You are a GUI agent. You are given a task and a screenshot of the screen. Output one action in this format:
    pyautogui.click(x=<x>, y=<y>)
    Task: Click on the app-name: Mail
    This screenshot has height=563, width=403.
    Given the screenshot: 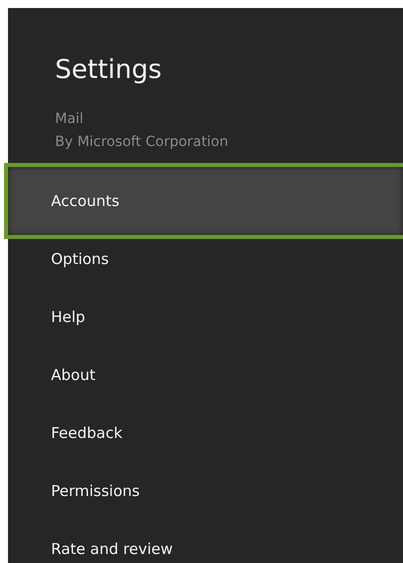 What is the action you would take?
    pyautogui.click(x=69, y=119)
    